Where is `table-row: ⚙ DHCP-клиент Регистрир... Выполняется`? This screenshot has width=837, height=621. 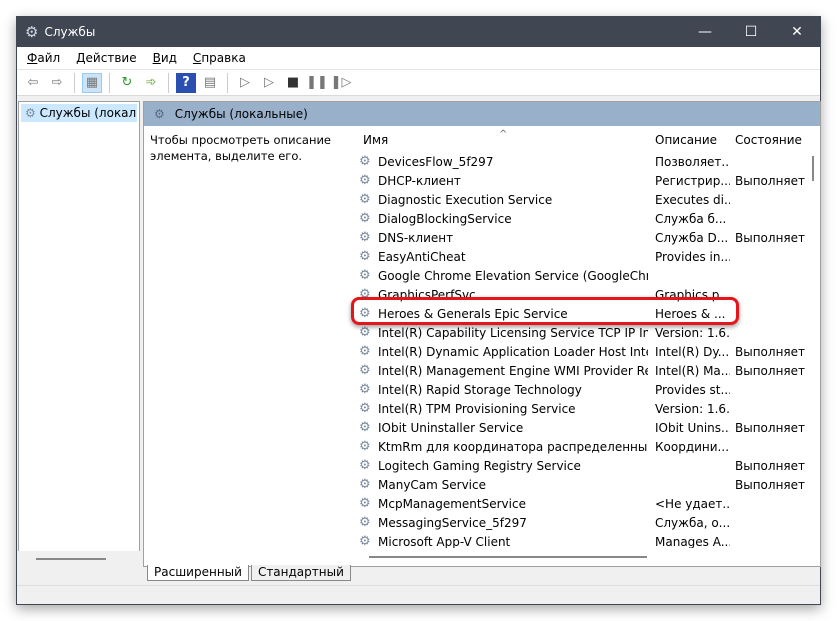 table-row: ⚙ DHCP-клиент Регистрир... Выполняется is located at coordinates (578, 180).